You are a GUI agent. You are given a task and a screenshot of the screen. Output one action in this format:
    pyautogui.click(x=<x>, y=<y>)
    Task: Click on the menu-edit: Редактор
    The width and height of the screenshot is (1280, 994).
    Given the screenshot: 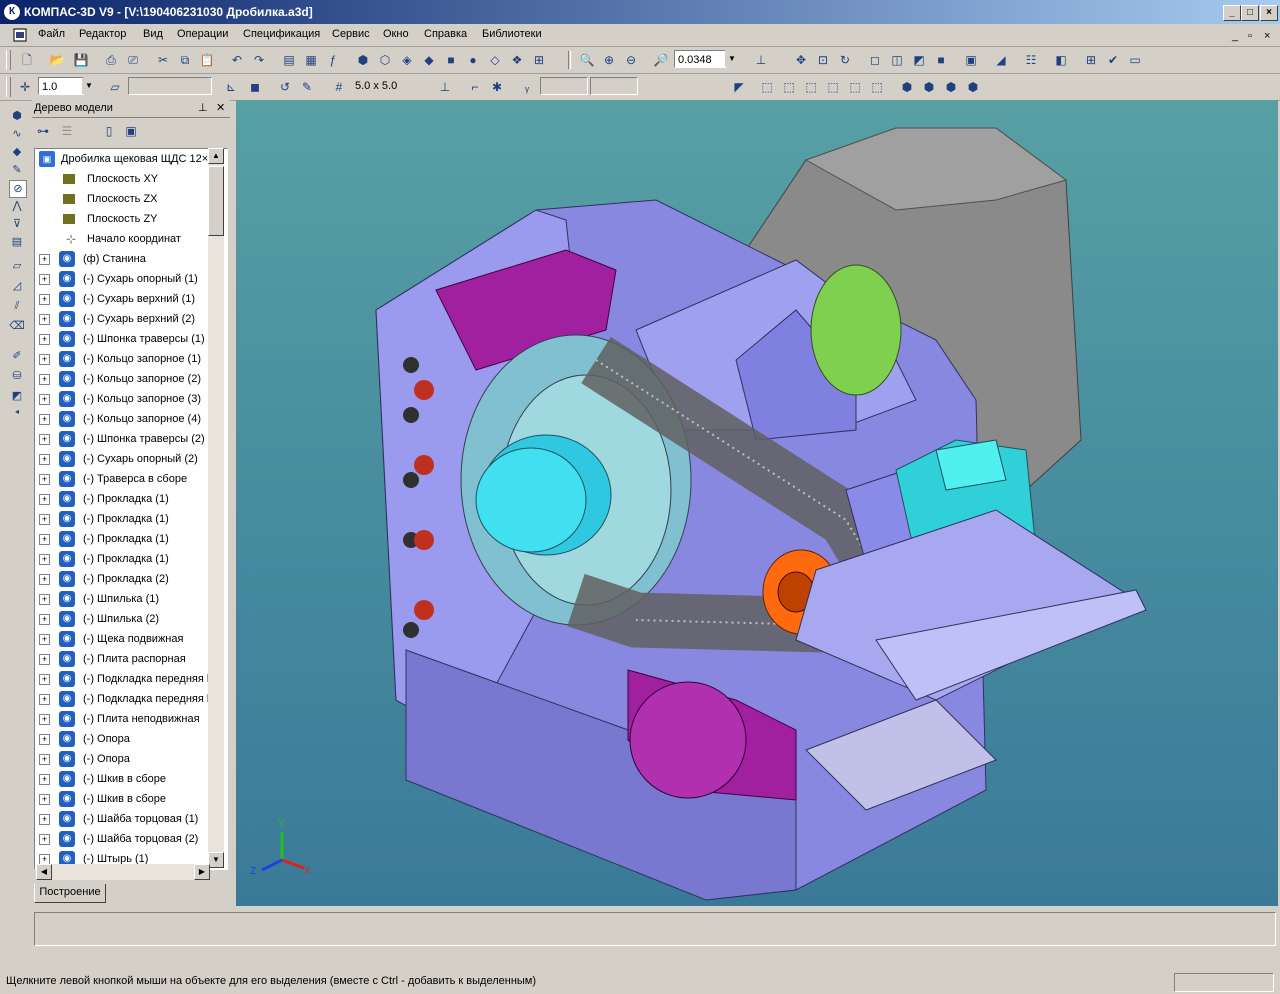 What is the action you would take?
    pyautogui.click(x=102, y=34)
    